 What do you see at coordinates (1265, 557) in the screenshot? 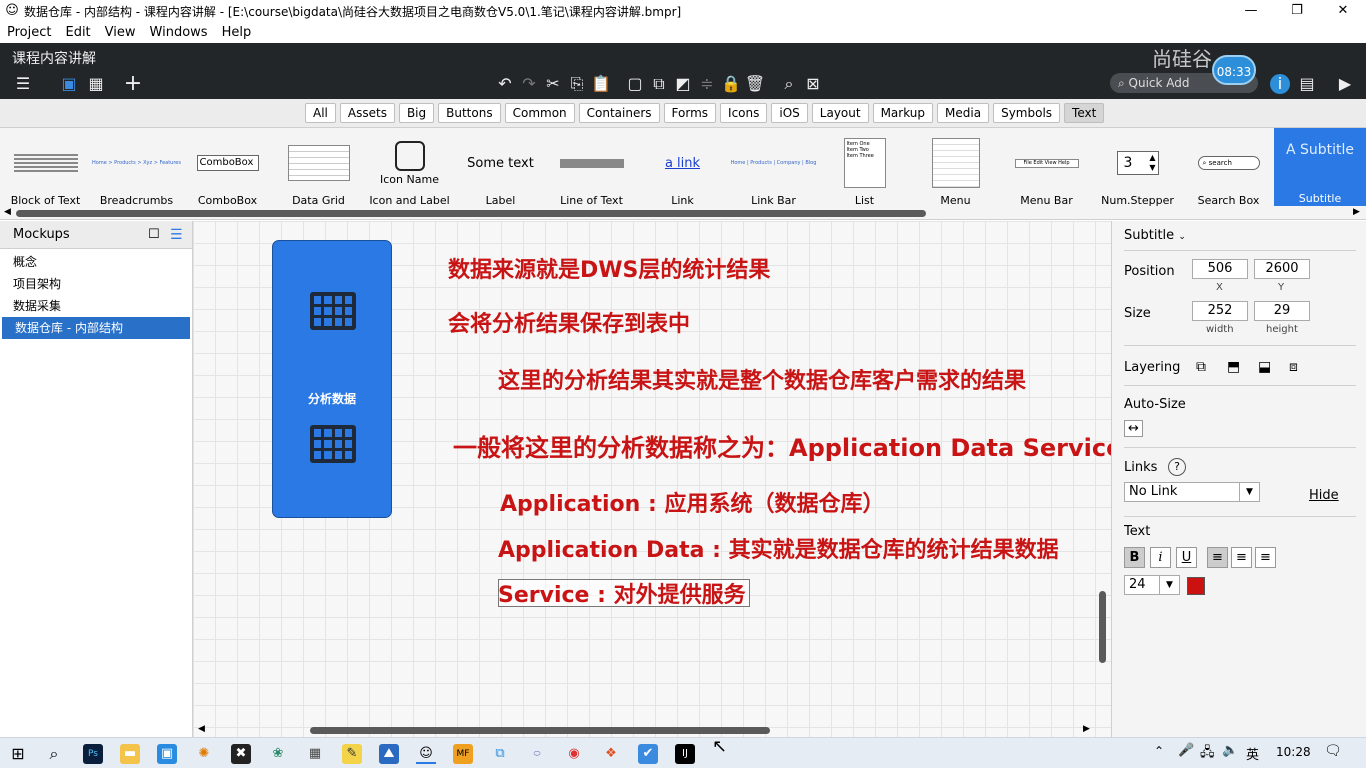
I see `align-right-icon: ≡` at bounding box center [1265, 557].